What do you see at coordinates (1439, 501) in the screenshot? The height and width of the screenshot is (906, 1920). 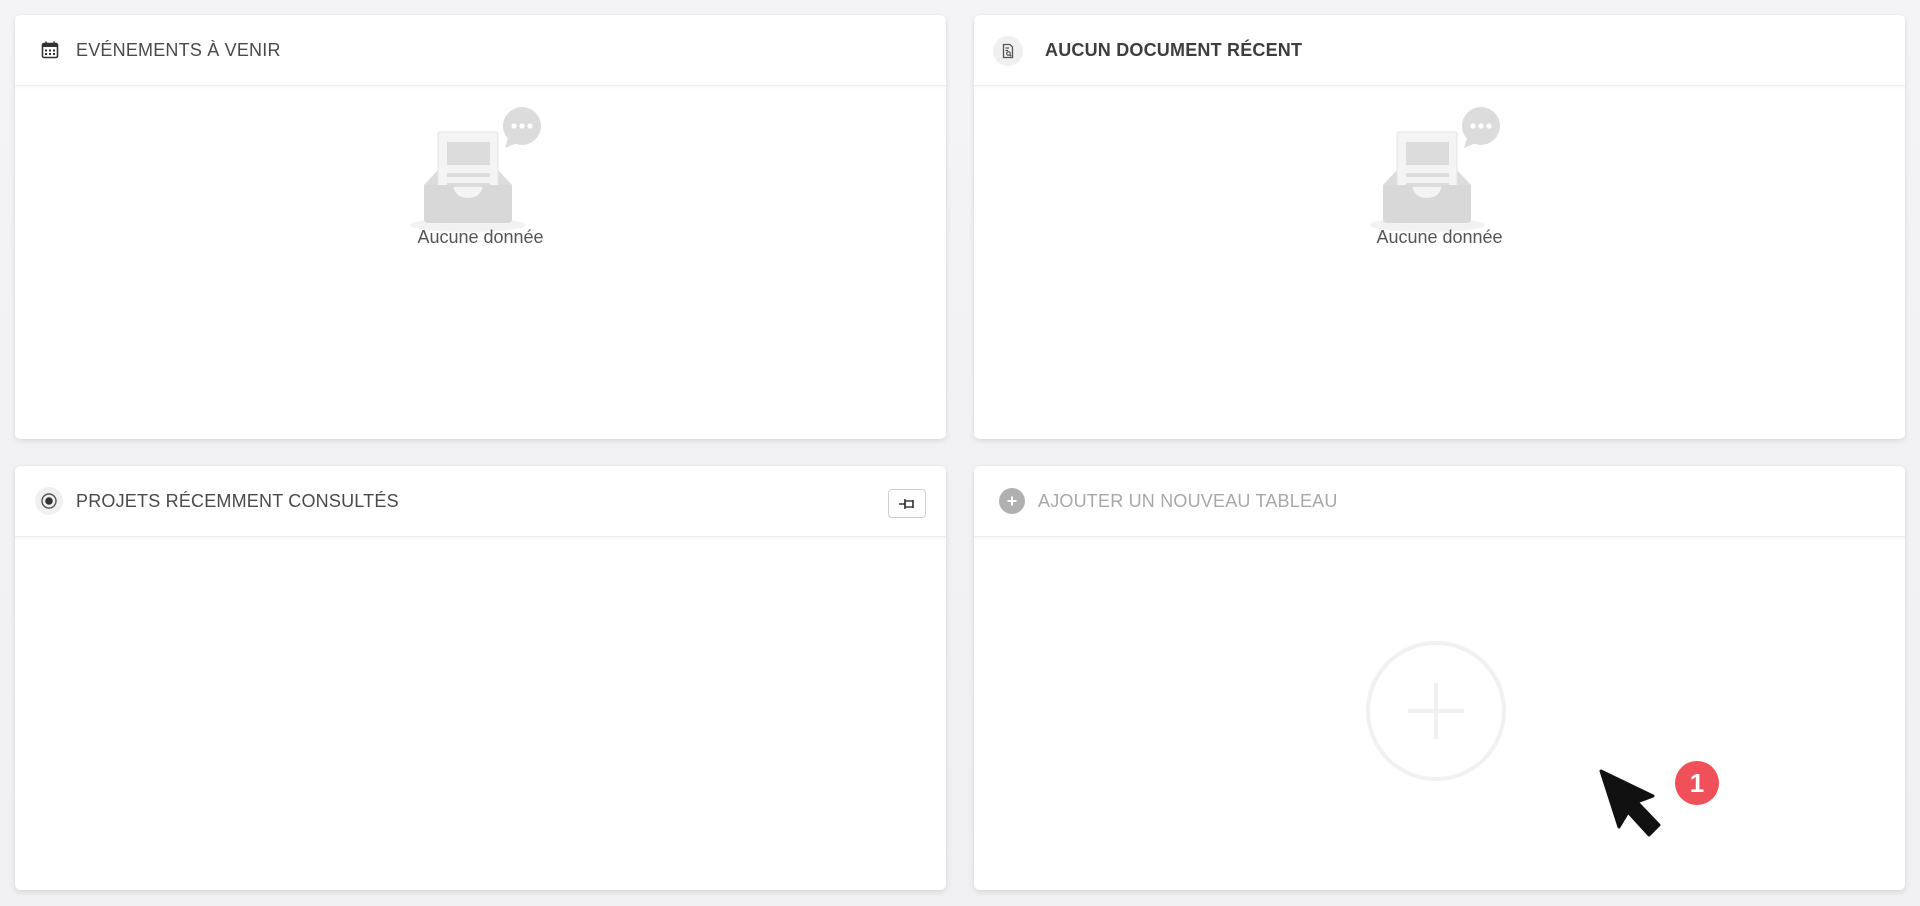 I see `add-board-header: AJOUTER UN NOUVEAU TABLEAU` at bounding box center [1439, 501].